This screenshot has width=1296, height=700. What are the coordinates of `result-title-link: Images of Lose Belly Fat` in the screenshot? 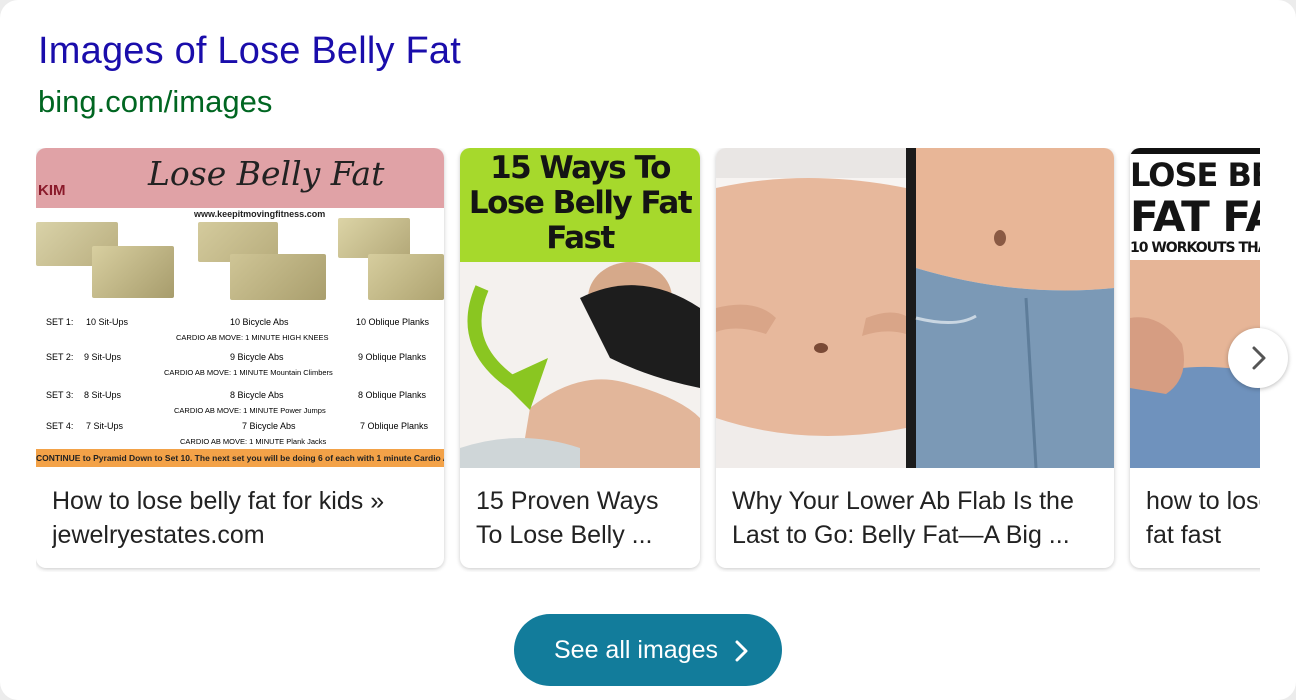 It's located at (249, 51).